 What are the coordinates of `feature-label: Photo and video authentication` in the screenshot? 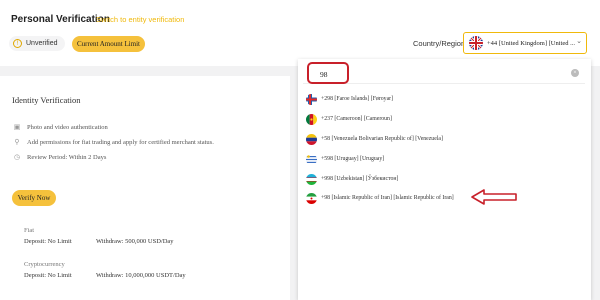 It's located at (67, 127).